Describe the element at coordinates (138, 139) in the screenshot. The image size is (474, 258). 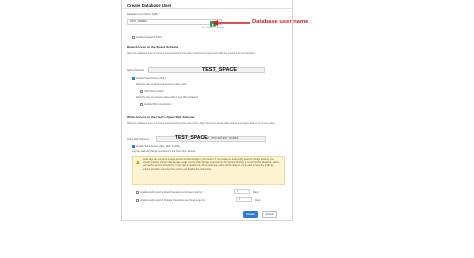
I see `open-sql-schema-label: Open SQL Schema` at that location.